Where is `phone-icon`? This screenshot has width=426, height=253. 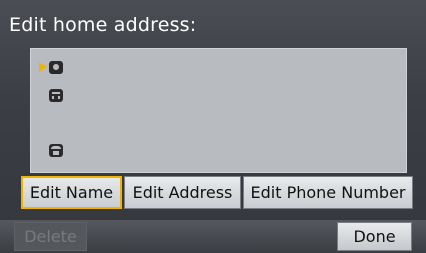
phone-icon is located at coordinates (56, 150).